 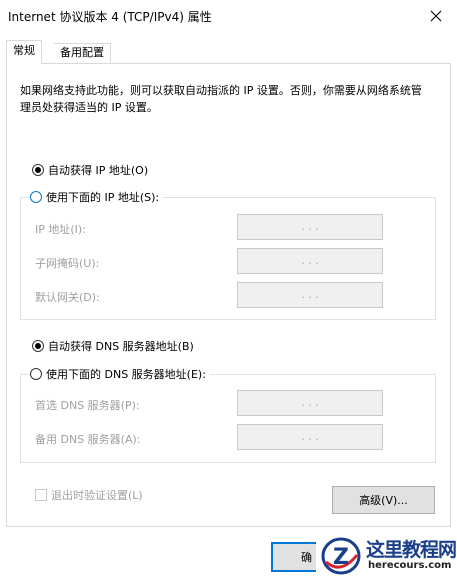 I want to click on alternate-dns-input: . . ., so click(x=310, y=437).